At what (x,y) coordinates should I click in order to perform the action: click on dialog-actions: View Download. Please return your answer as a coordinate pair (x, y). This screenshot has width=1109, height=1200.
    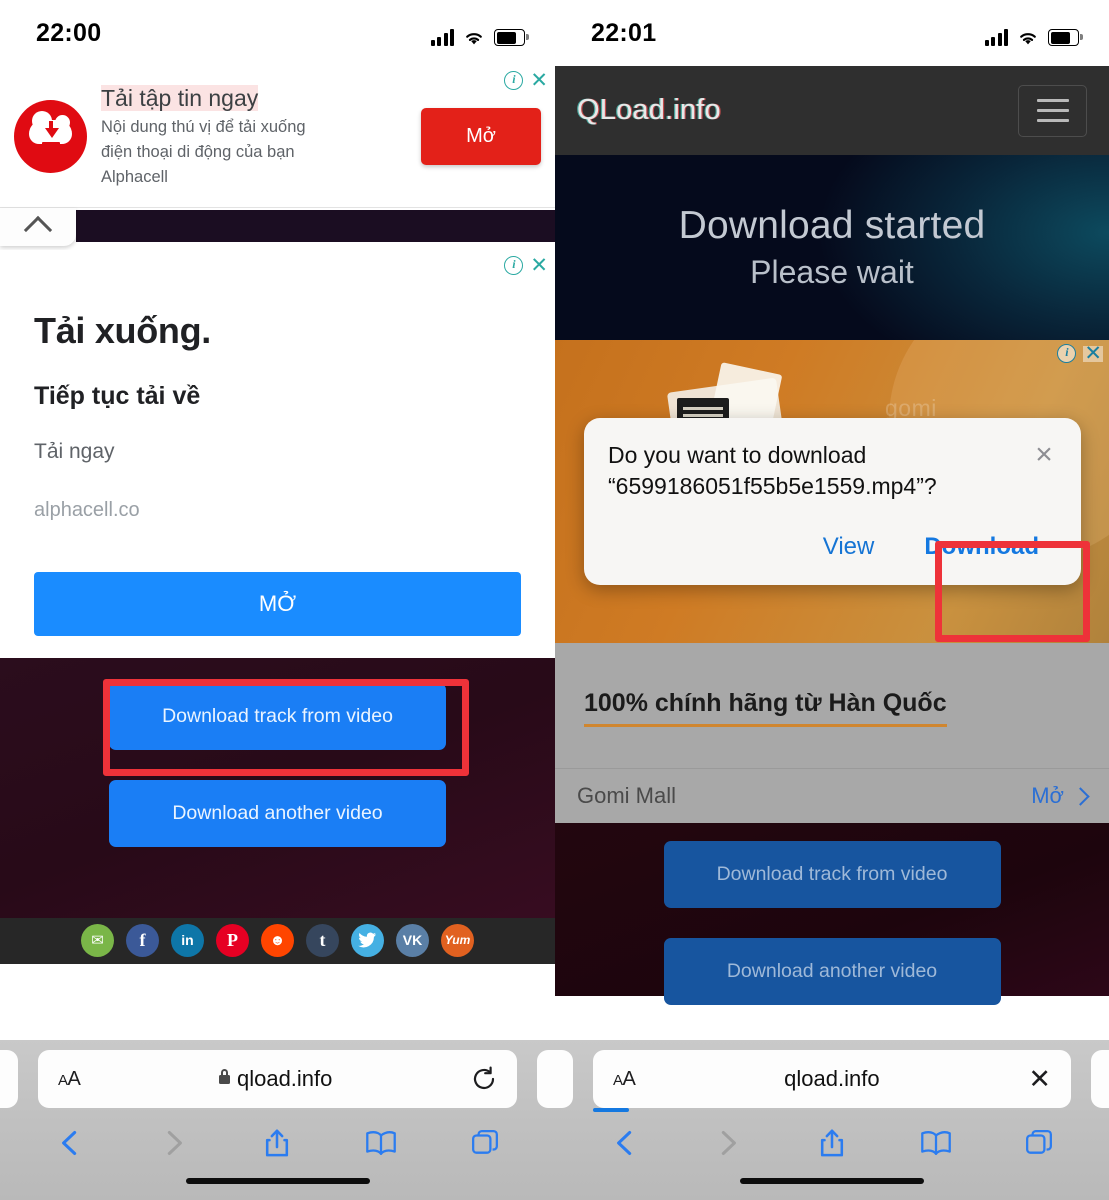
    Looking at the image, I should click on (832, 547).